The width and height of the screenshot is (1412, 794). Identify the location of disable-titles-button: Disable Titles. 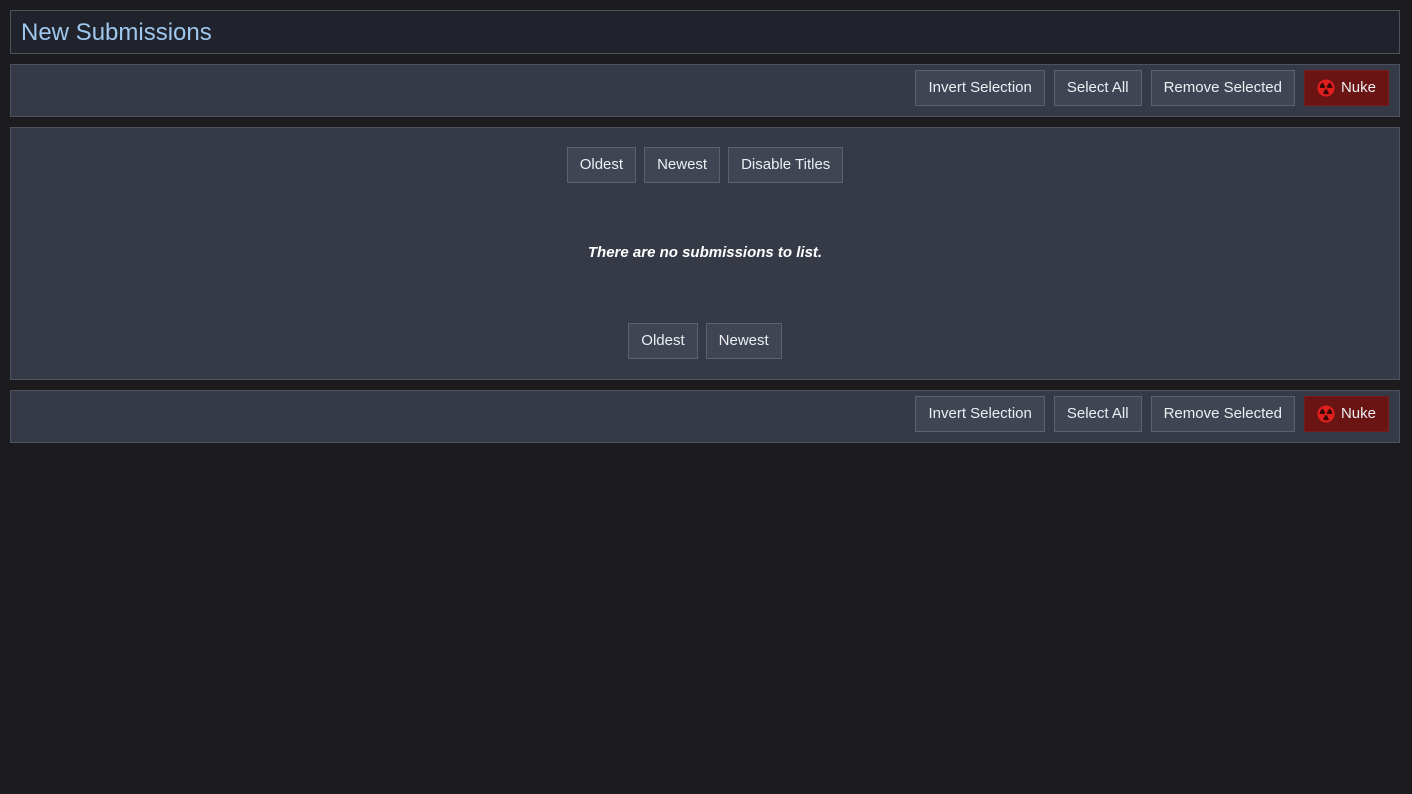
(786, 165).